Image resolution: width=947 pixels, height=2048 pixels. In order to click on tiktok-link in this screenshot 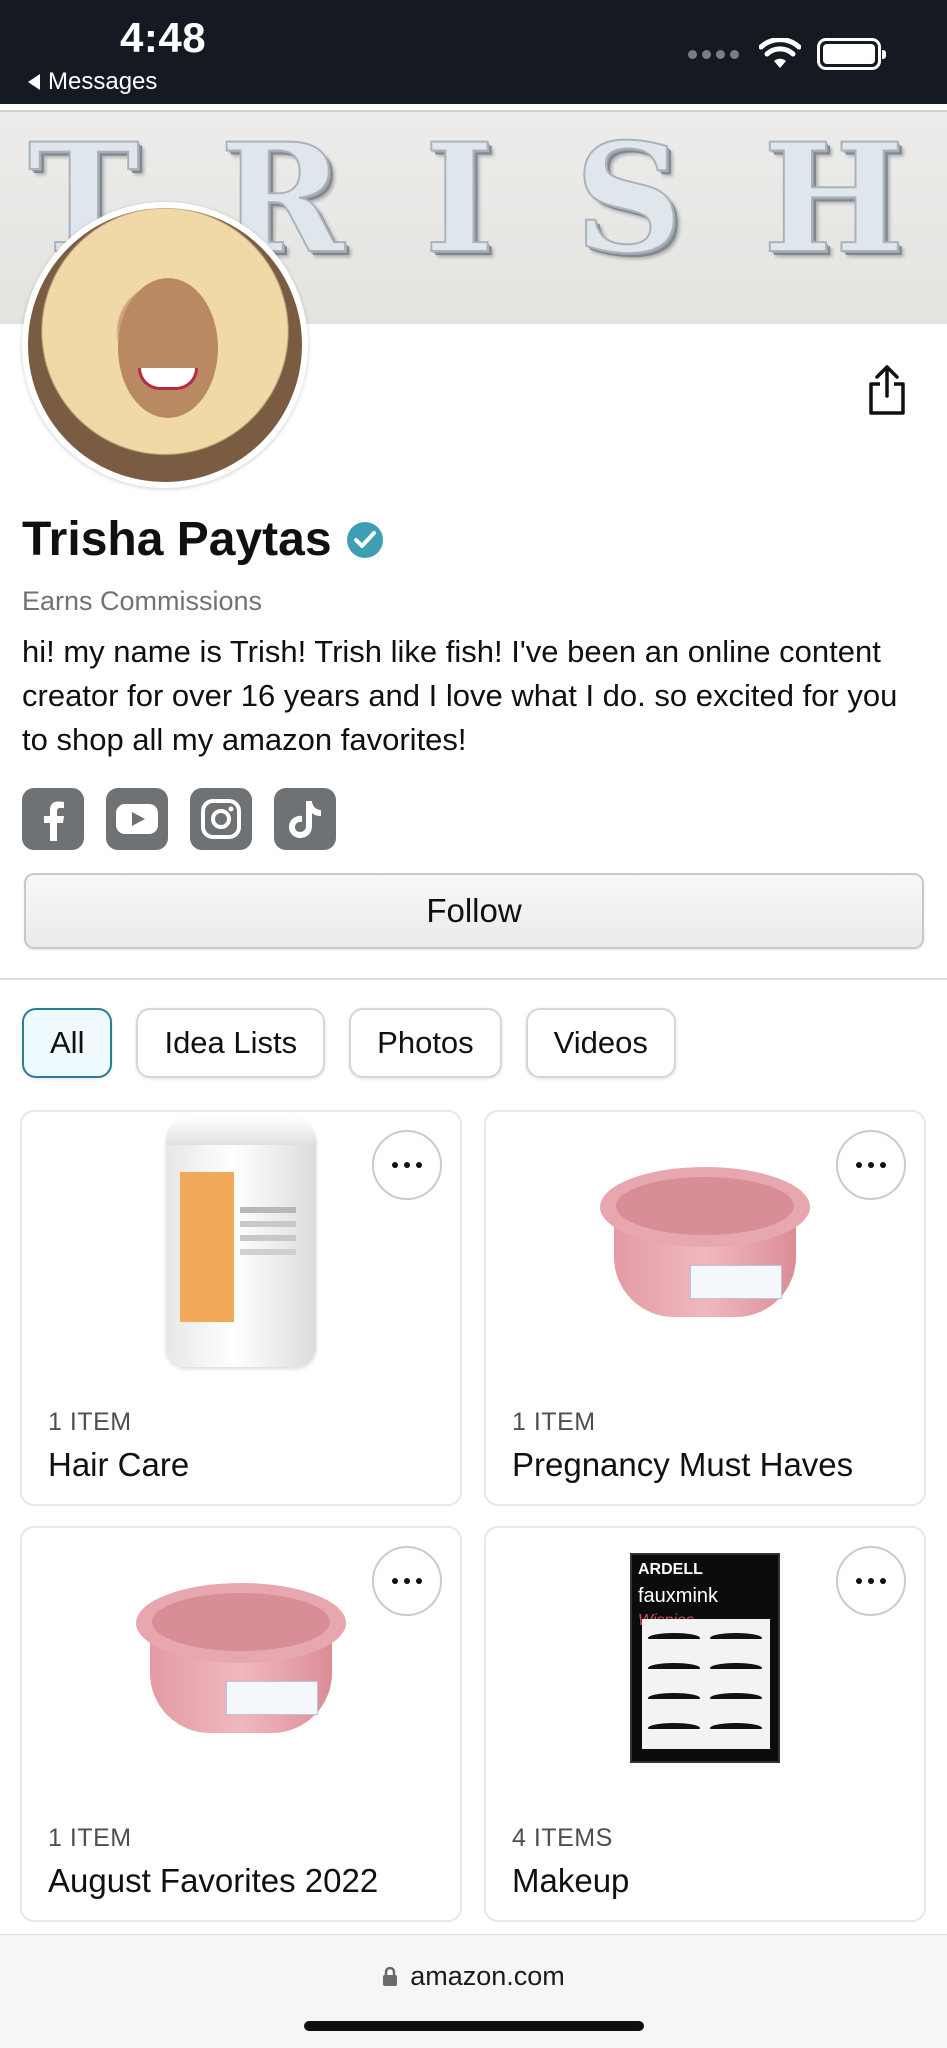, I will do `click(305, 819)`.